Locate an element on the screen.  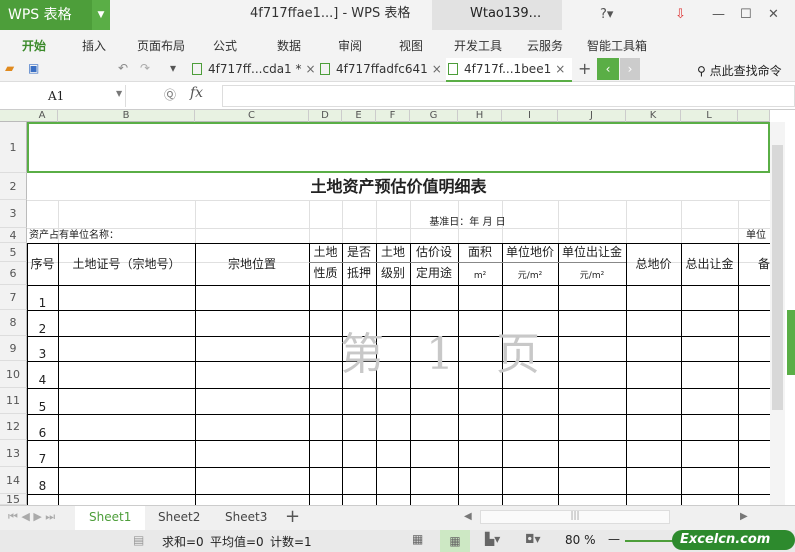
close-icon: ✕ is located at coordinates (773, 14).